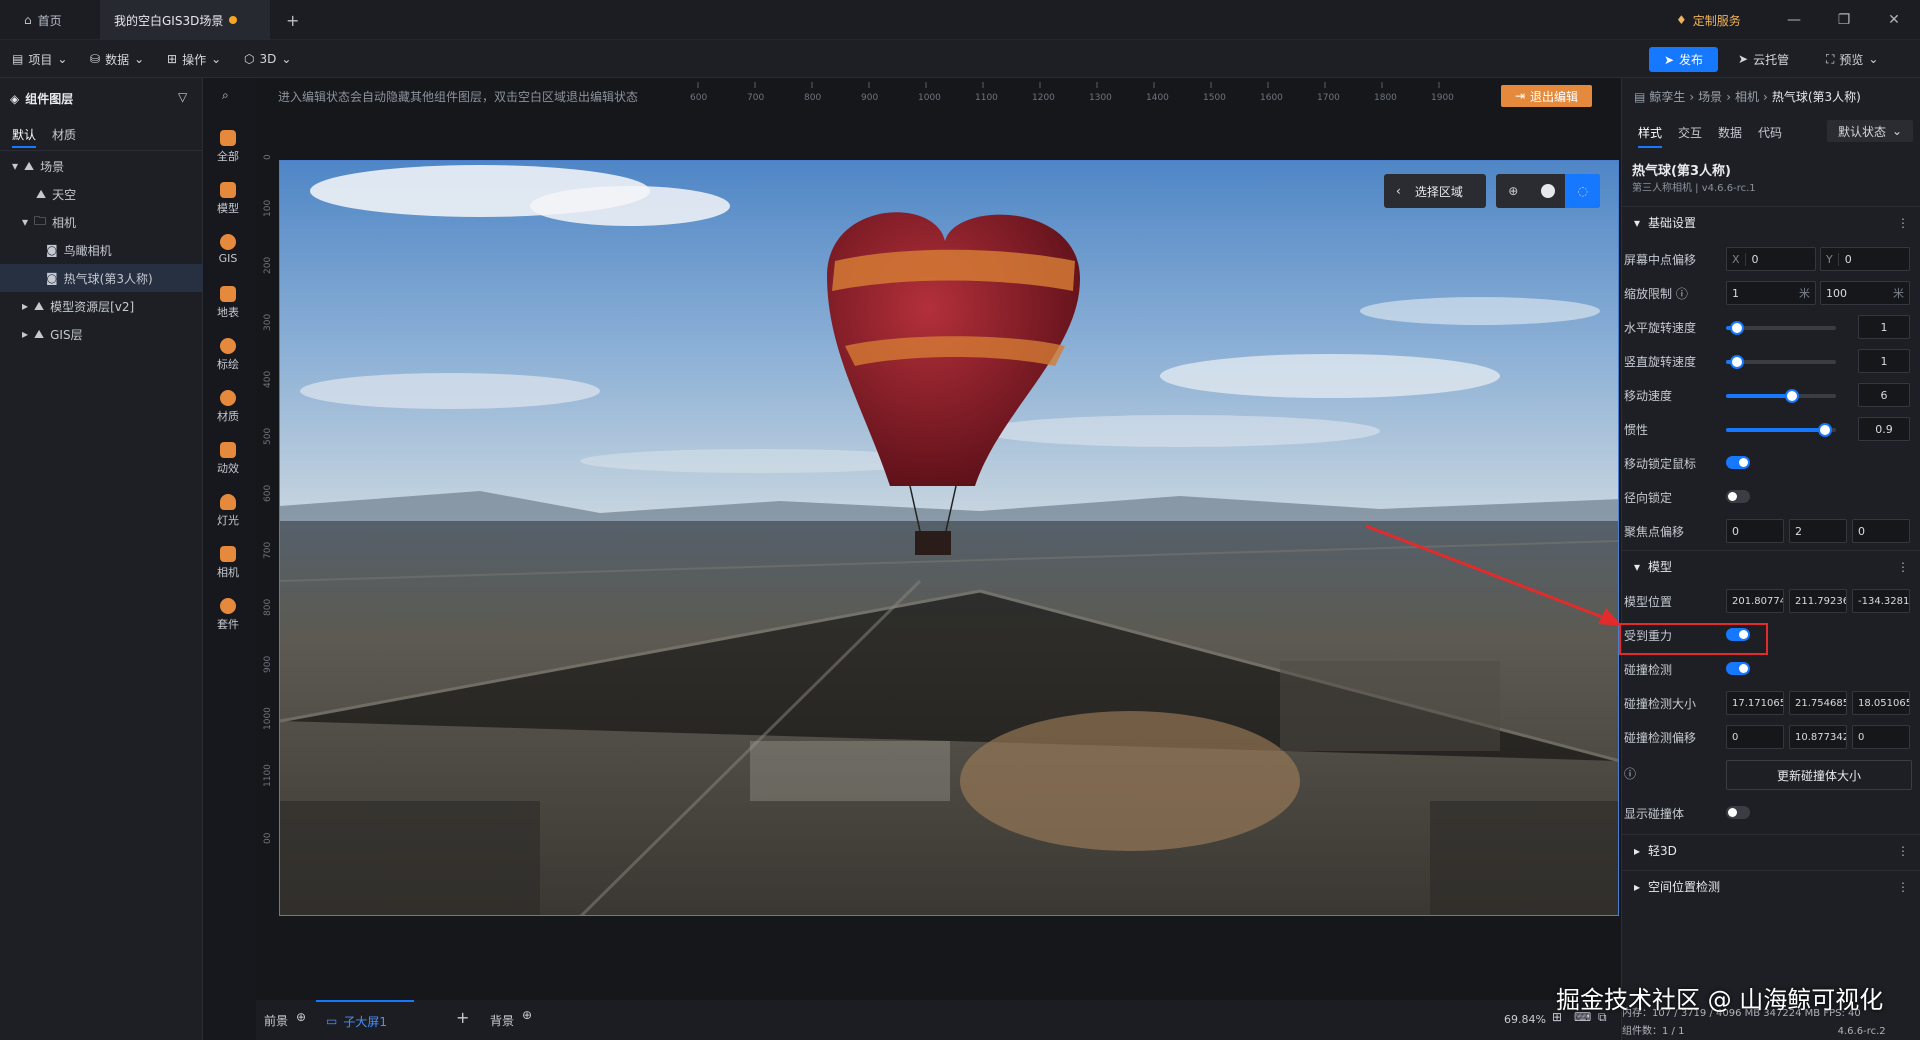 This screenshot has width=1920, height=1040. What do you see at coordinates (228, 615) in the screenshot?
I see `category-kit: 套件` at bounding box center [228, 615].